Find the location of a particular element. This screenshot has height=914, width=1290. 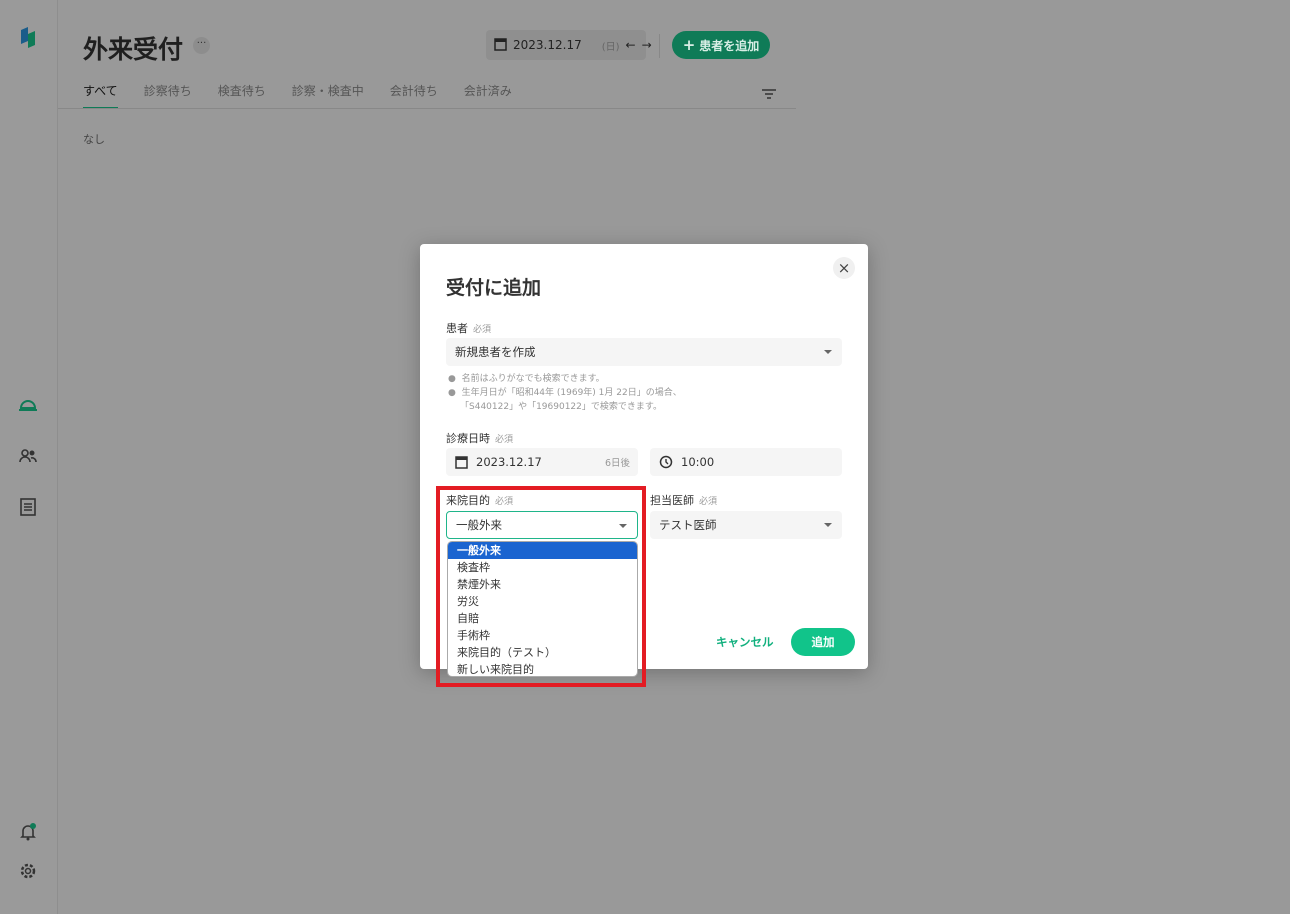

tab-paid: 会計済み is located at coordinates (488, 95).